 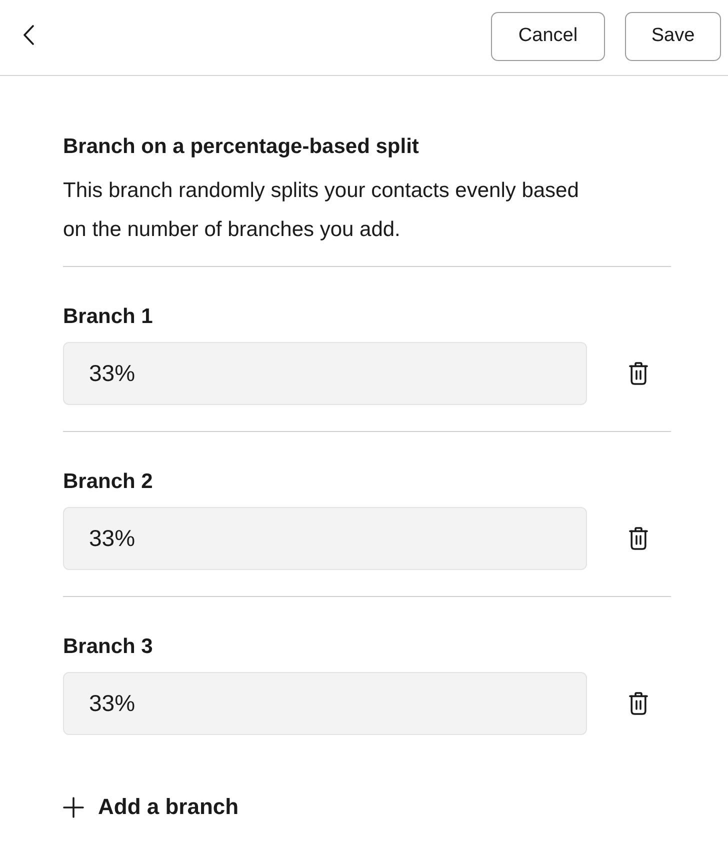 I want to click on back-icon, so click(x=29, y=34).